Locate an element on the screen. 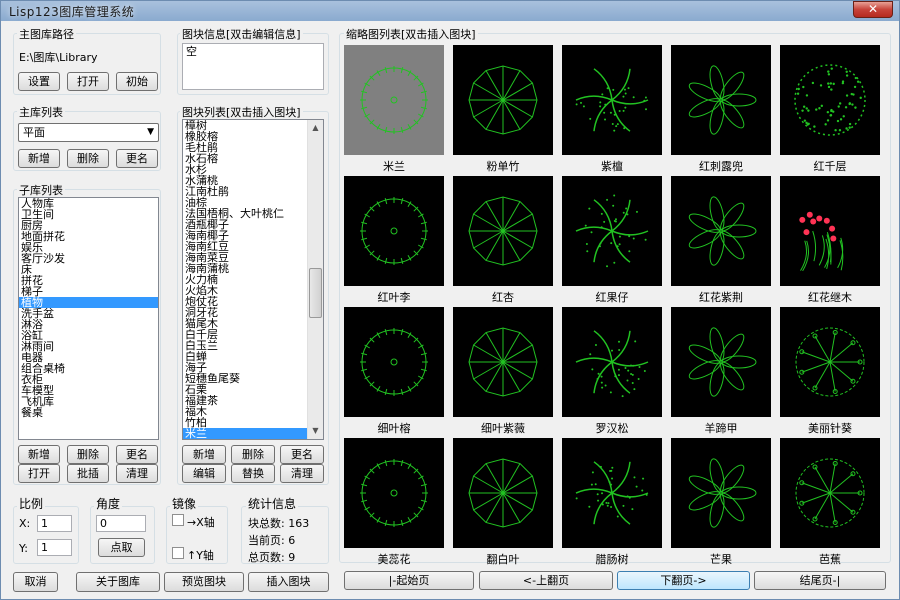 This screenshot has width=900, height=600. main-list-rename-button: 更名 is located at coordinates (137, 158).